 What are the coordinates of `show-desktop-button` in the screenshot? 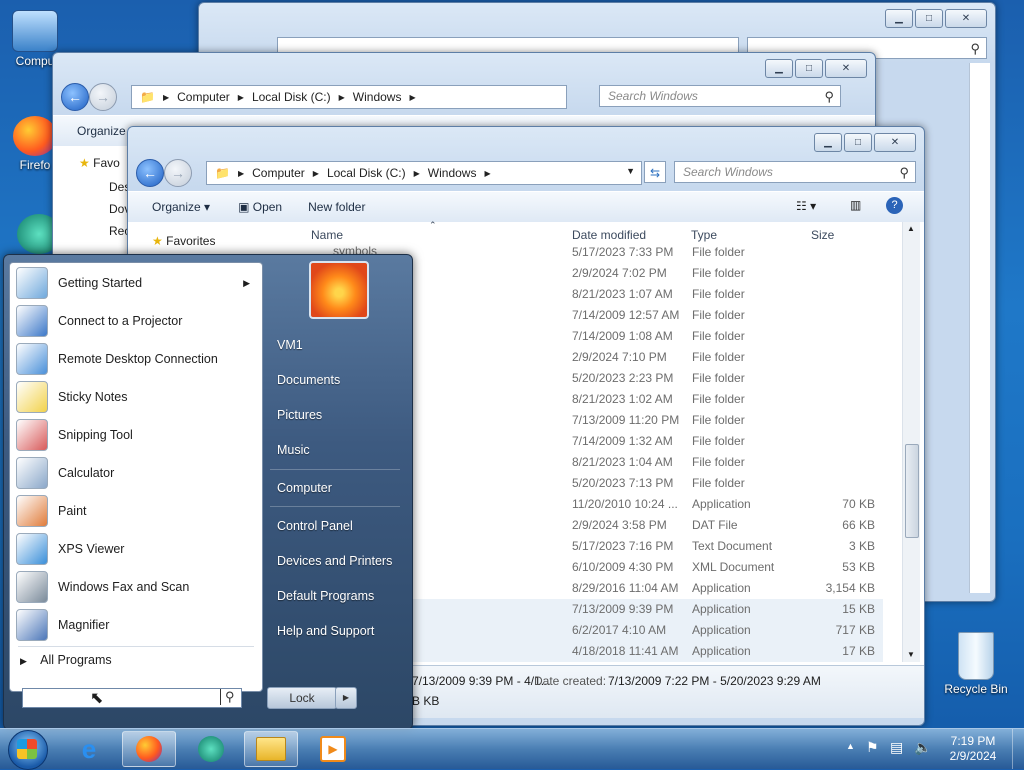 It's located at (1018, 749).